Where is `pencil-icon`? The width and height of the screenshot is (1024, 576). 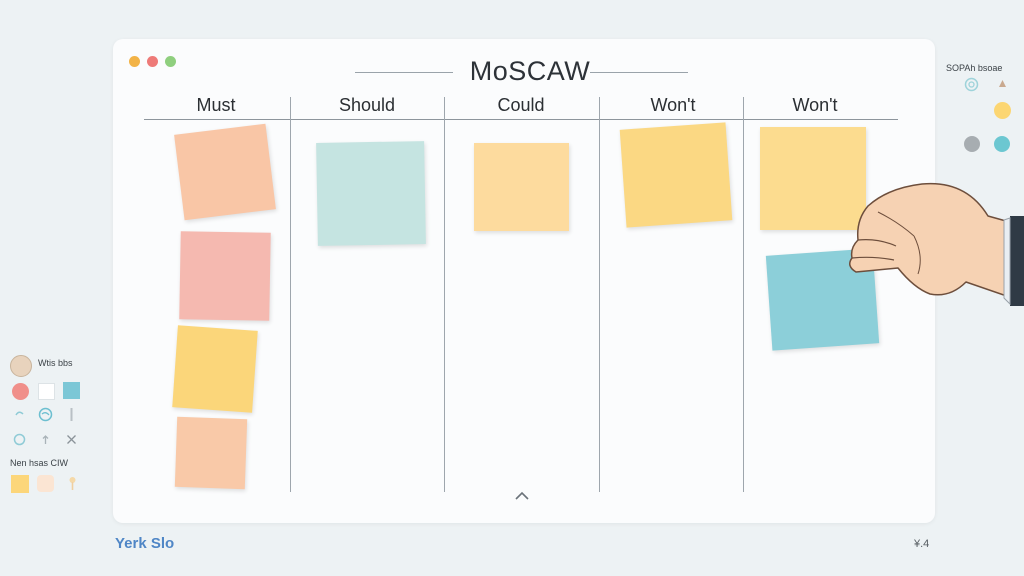 pencil-icon is located at coordinates (71, 414).